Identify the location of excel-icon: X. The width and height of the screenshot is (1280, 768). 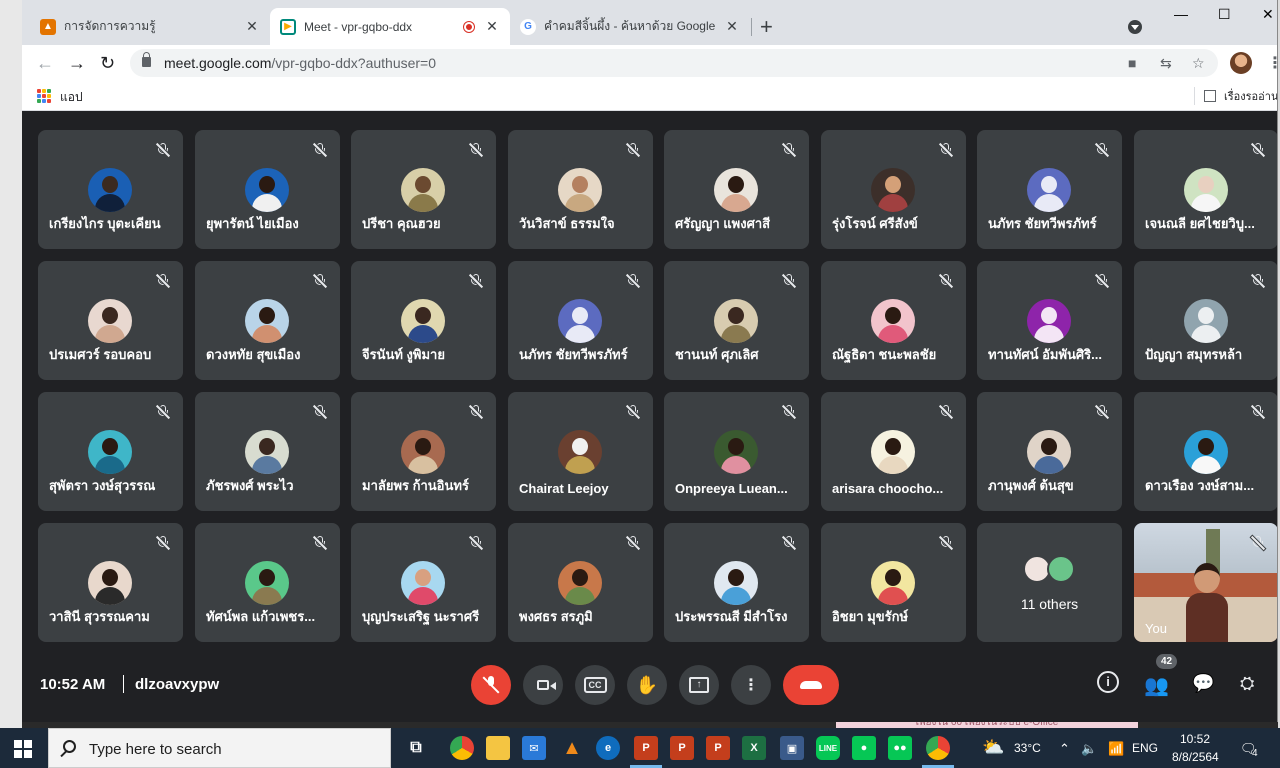
(754, 748).